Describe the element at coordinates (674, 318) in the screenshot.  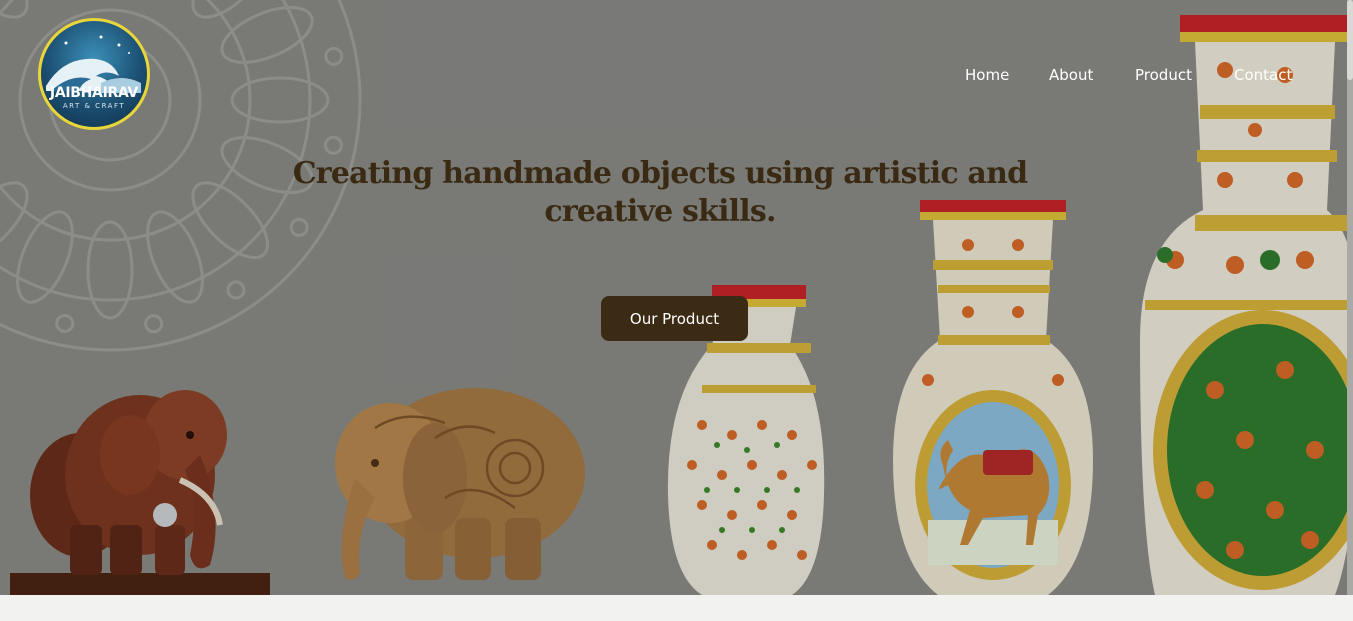
I see `our-product-button: Our Product` at that location.